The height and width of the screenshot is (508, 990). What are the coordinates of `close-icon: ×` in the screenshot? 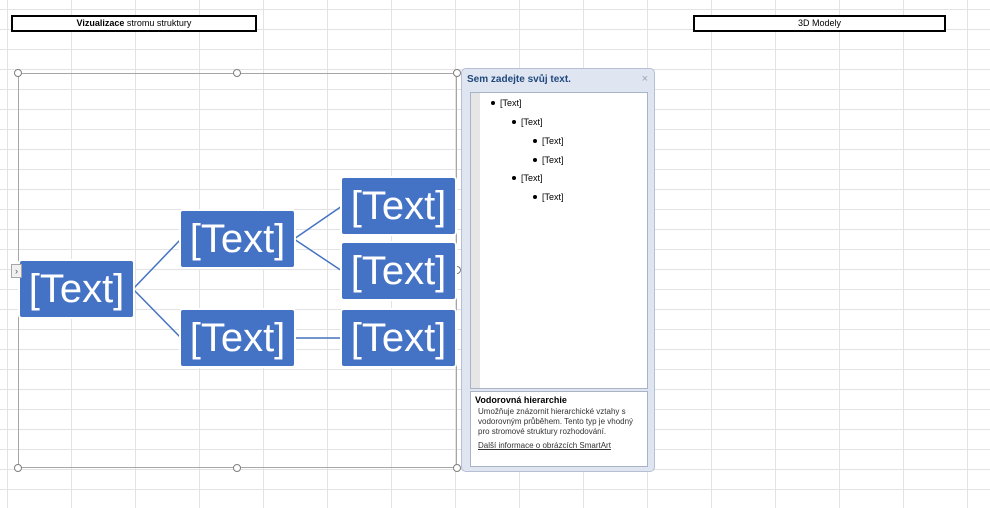 It's located at (645, 79).